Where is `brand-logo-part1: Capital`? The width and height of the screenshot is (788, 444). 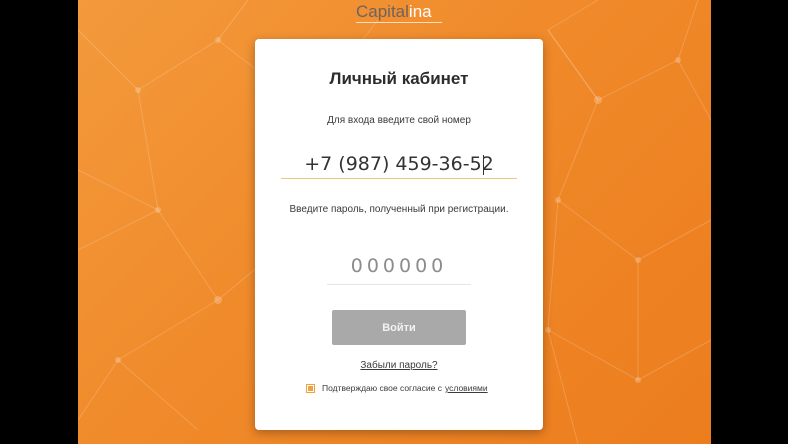
brand-logo-part1: Capital is located at coordinates (382, 11).